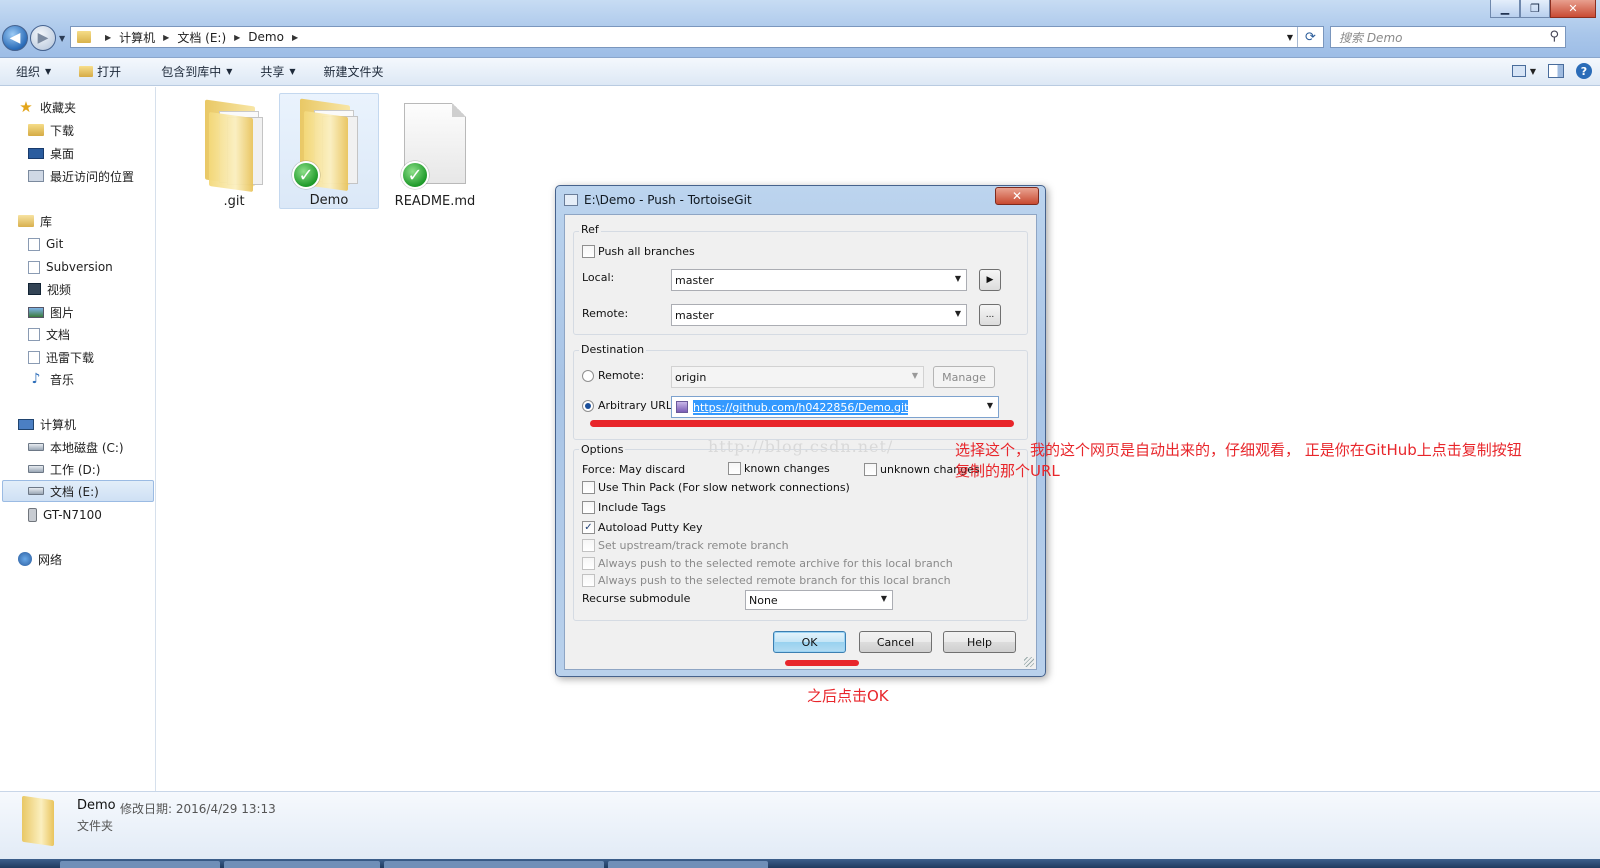  Describe the element at coordinates (81, 176) in the screenshot. I see `sidebar-item-recent: 最近访问的位置` at that location.